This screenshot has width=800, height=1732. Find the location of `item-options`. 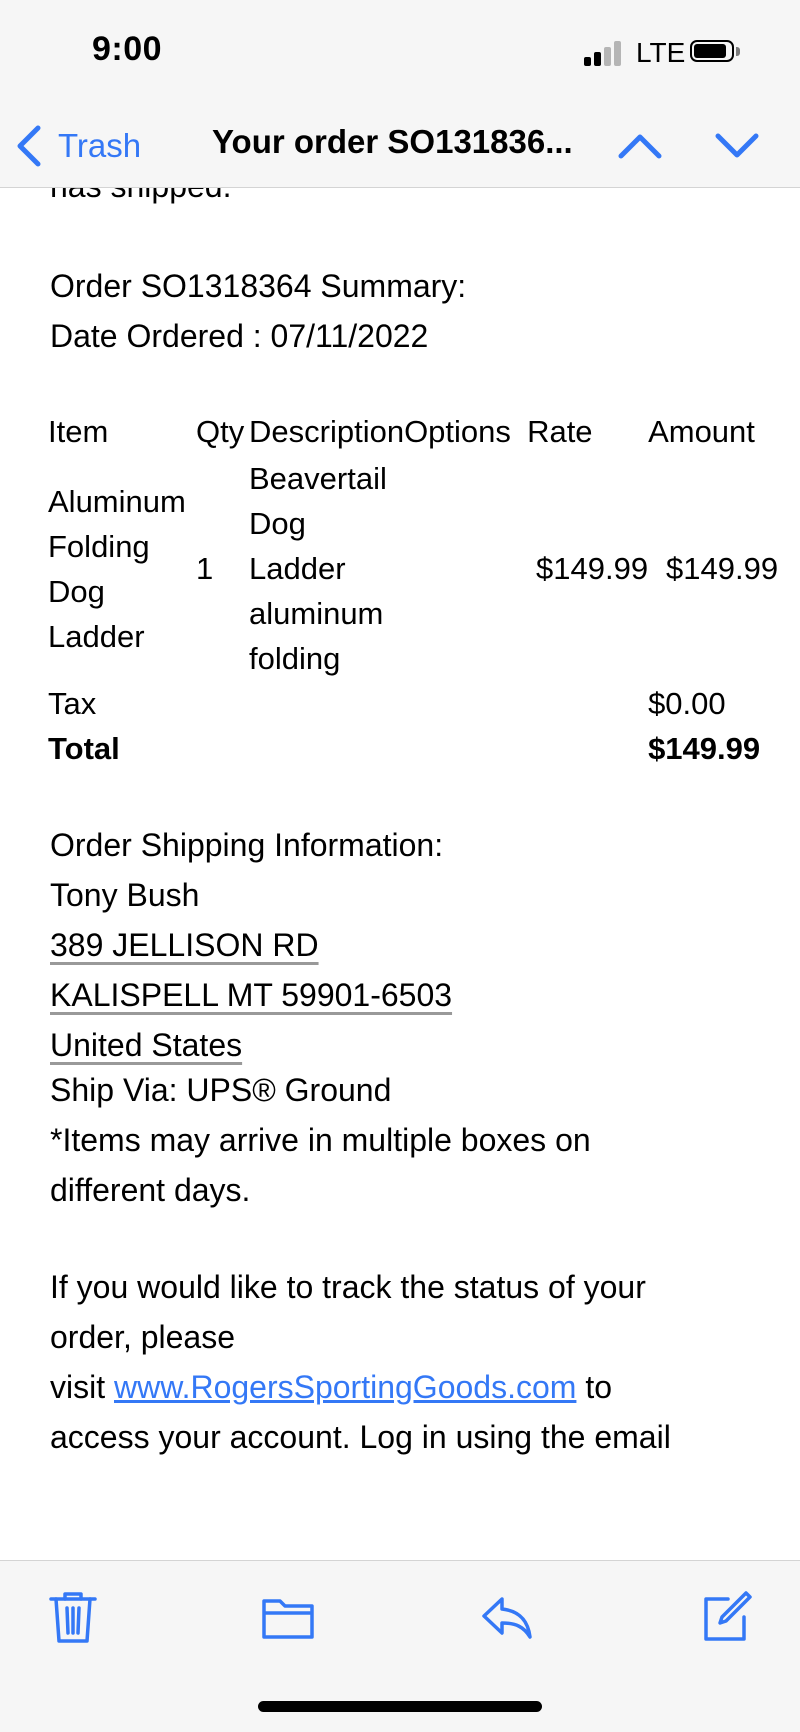

item-options is located at coordinates (465, 568).